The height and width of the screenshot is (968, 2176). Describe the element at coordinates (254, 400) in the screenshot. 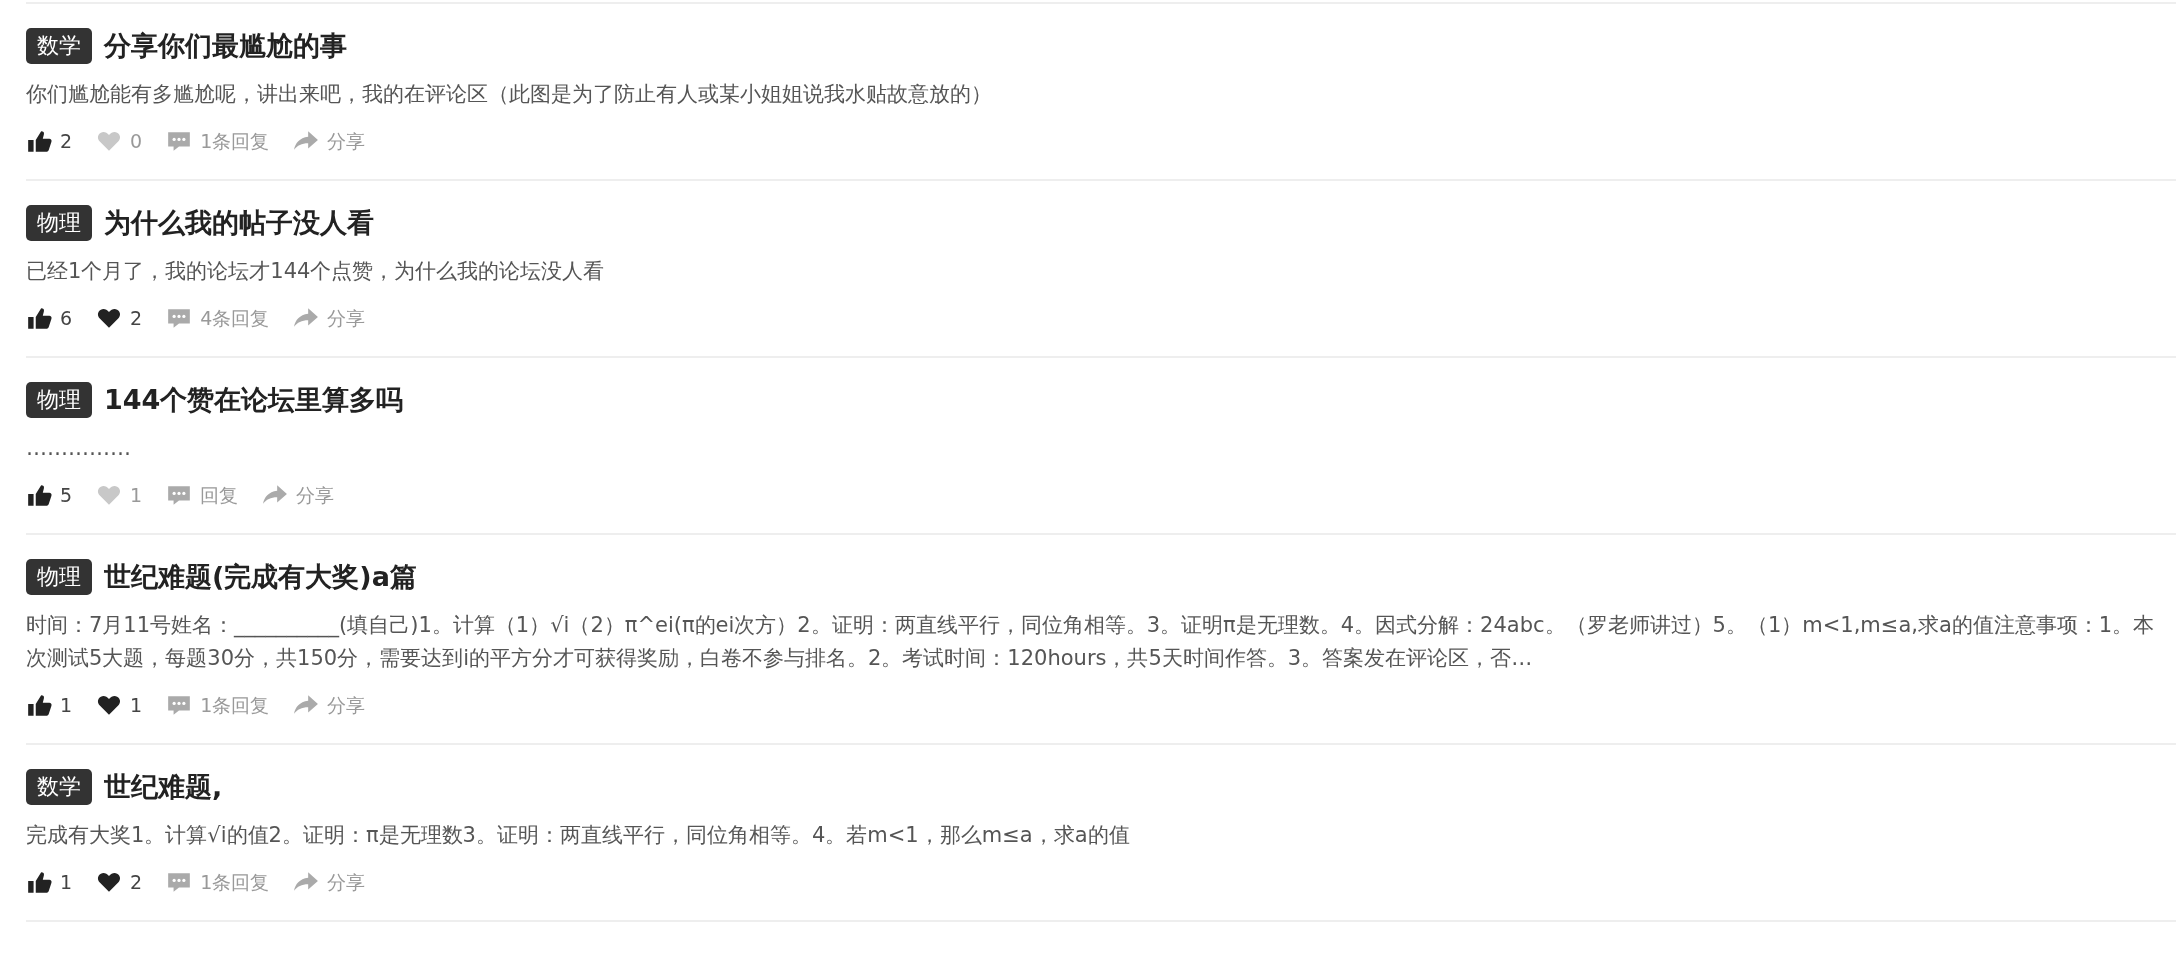

I see `post-title: 144个赞在论坛里算多吗` at that location.